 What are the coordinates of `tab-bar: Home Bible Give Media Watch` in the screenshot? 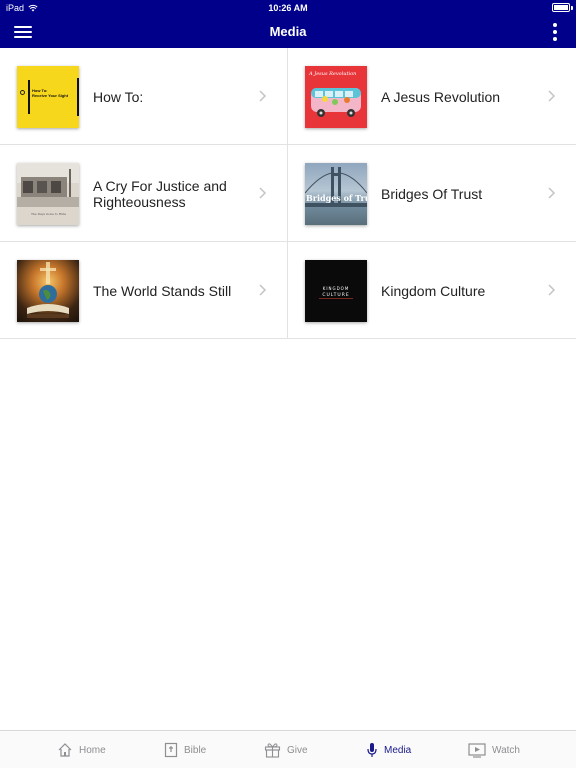 It's located at (288, 749).